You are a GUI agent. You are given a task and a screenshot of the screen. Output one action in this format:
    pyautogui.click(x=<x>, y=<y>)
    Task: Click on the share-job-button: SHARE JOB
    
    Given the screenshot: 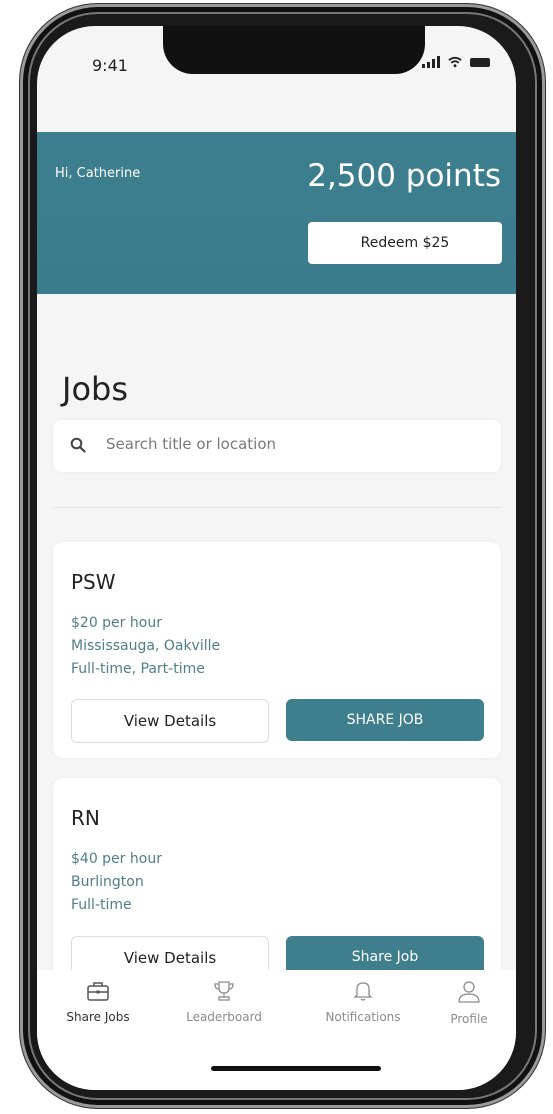 What is the action you would take?
    pyautogui.click(x=385, y=720)
    